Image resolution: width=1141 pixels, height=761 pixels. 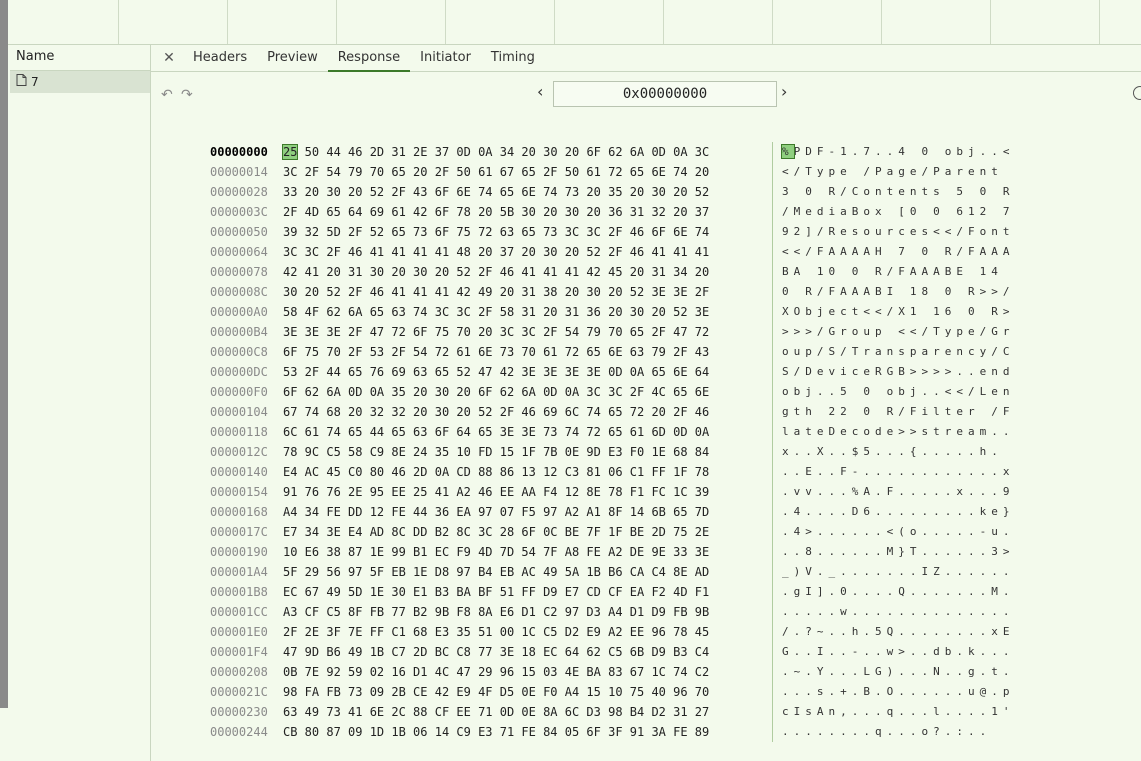 I want to click on ascii-text: %PDF-1.7..4 0 obj..<, so click(x=897, y=152).